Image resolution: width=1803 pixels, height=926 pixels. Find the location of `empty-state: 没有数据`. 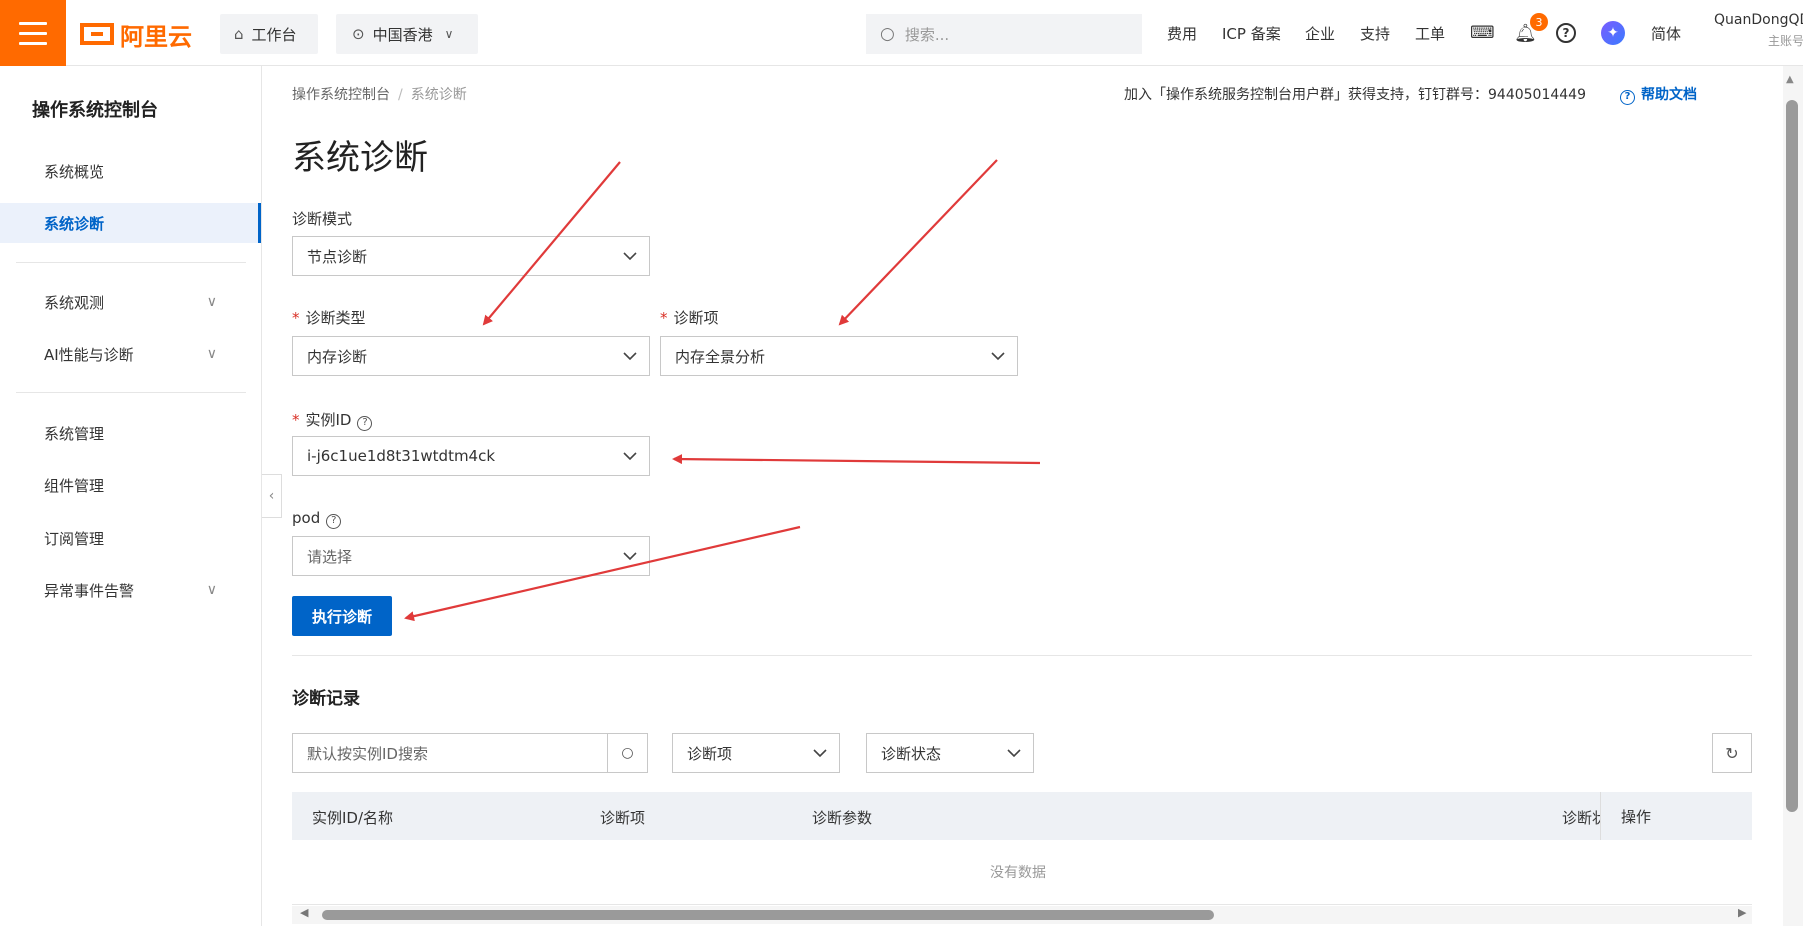

empty-state: 没有数据 is located at coordinates (1018, 873).